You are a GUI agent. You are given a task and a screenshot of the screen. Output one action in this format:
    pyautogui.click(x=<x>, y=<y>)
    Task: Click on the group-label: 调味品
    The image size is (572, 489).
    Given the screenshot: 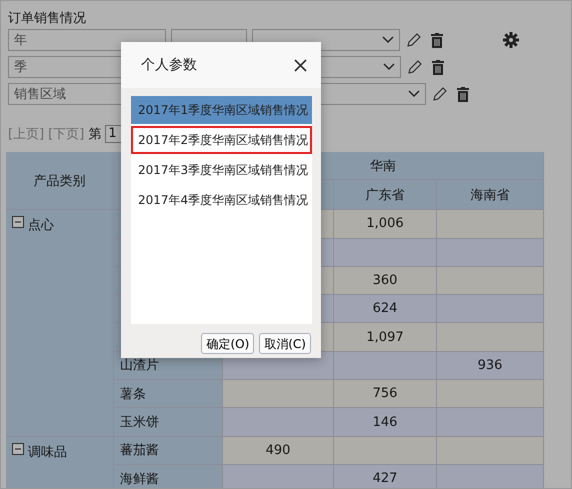 What is the action you would take?
    pyautogui.click(x=47, y=452)
    